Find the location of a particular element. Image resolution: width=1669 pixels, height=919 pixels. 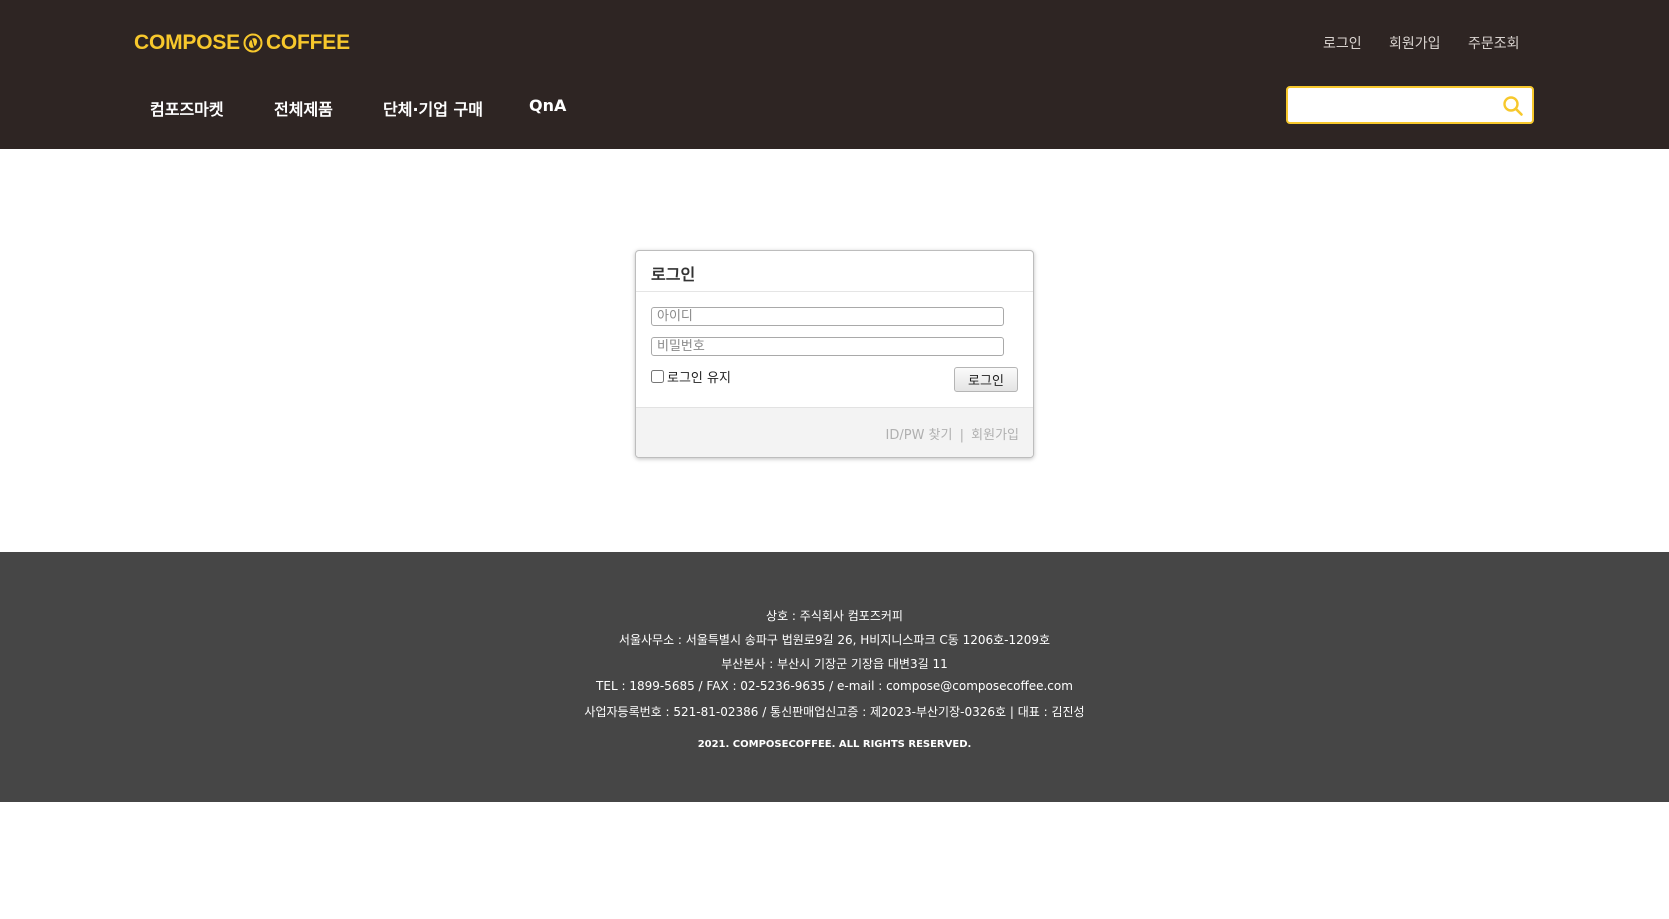

login-title: 로그인 is located at coordinates (673, 274).